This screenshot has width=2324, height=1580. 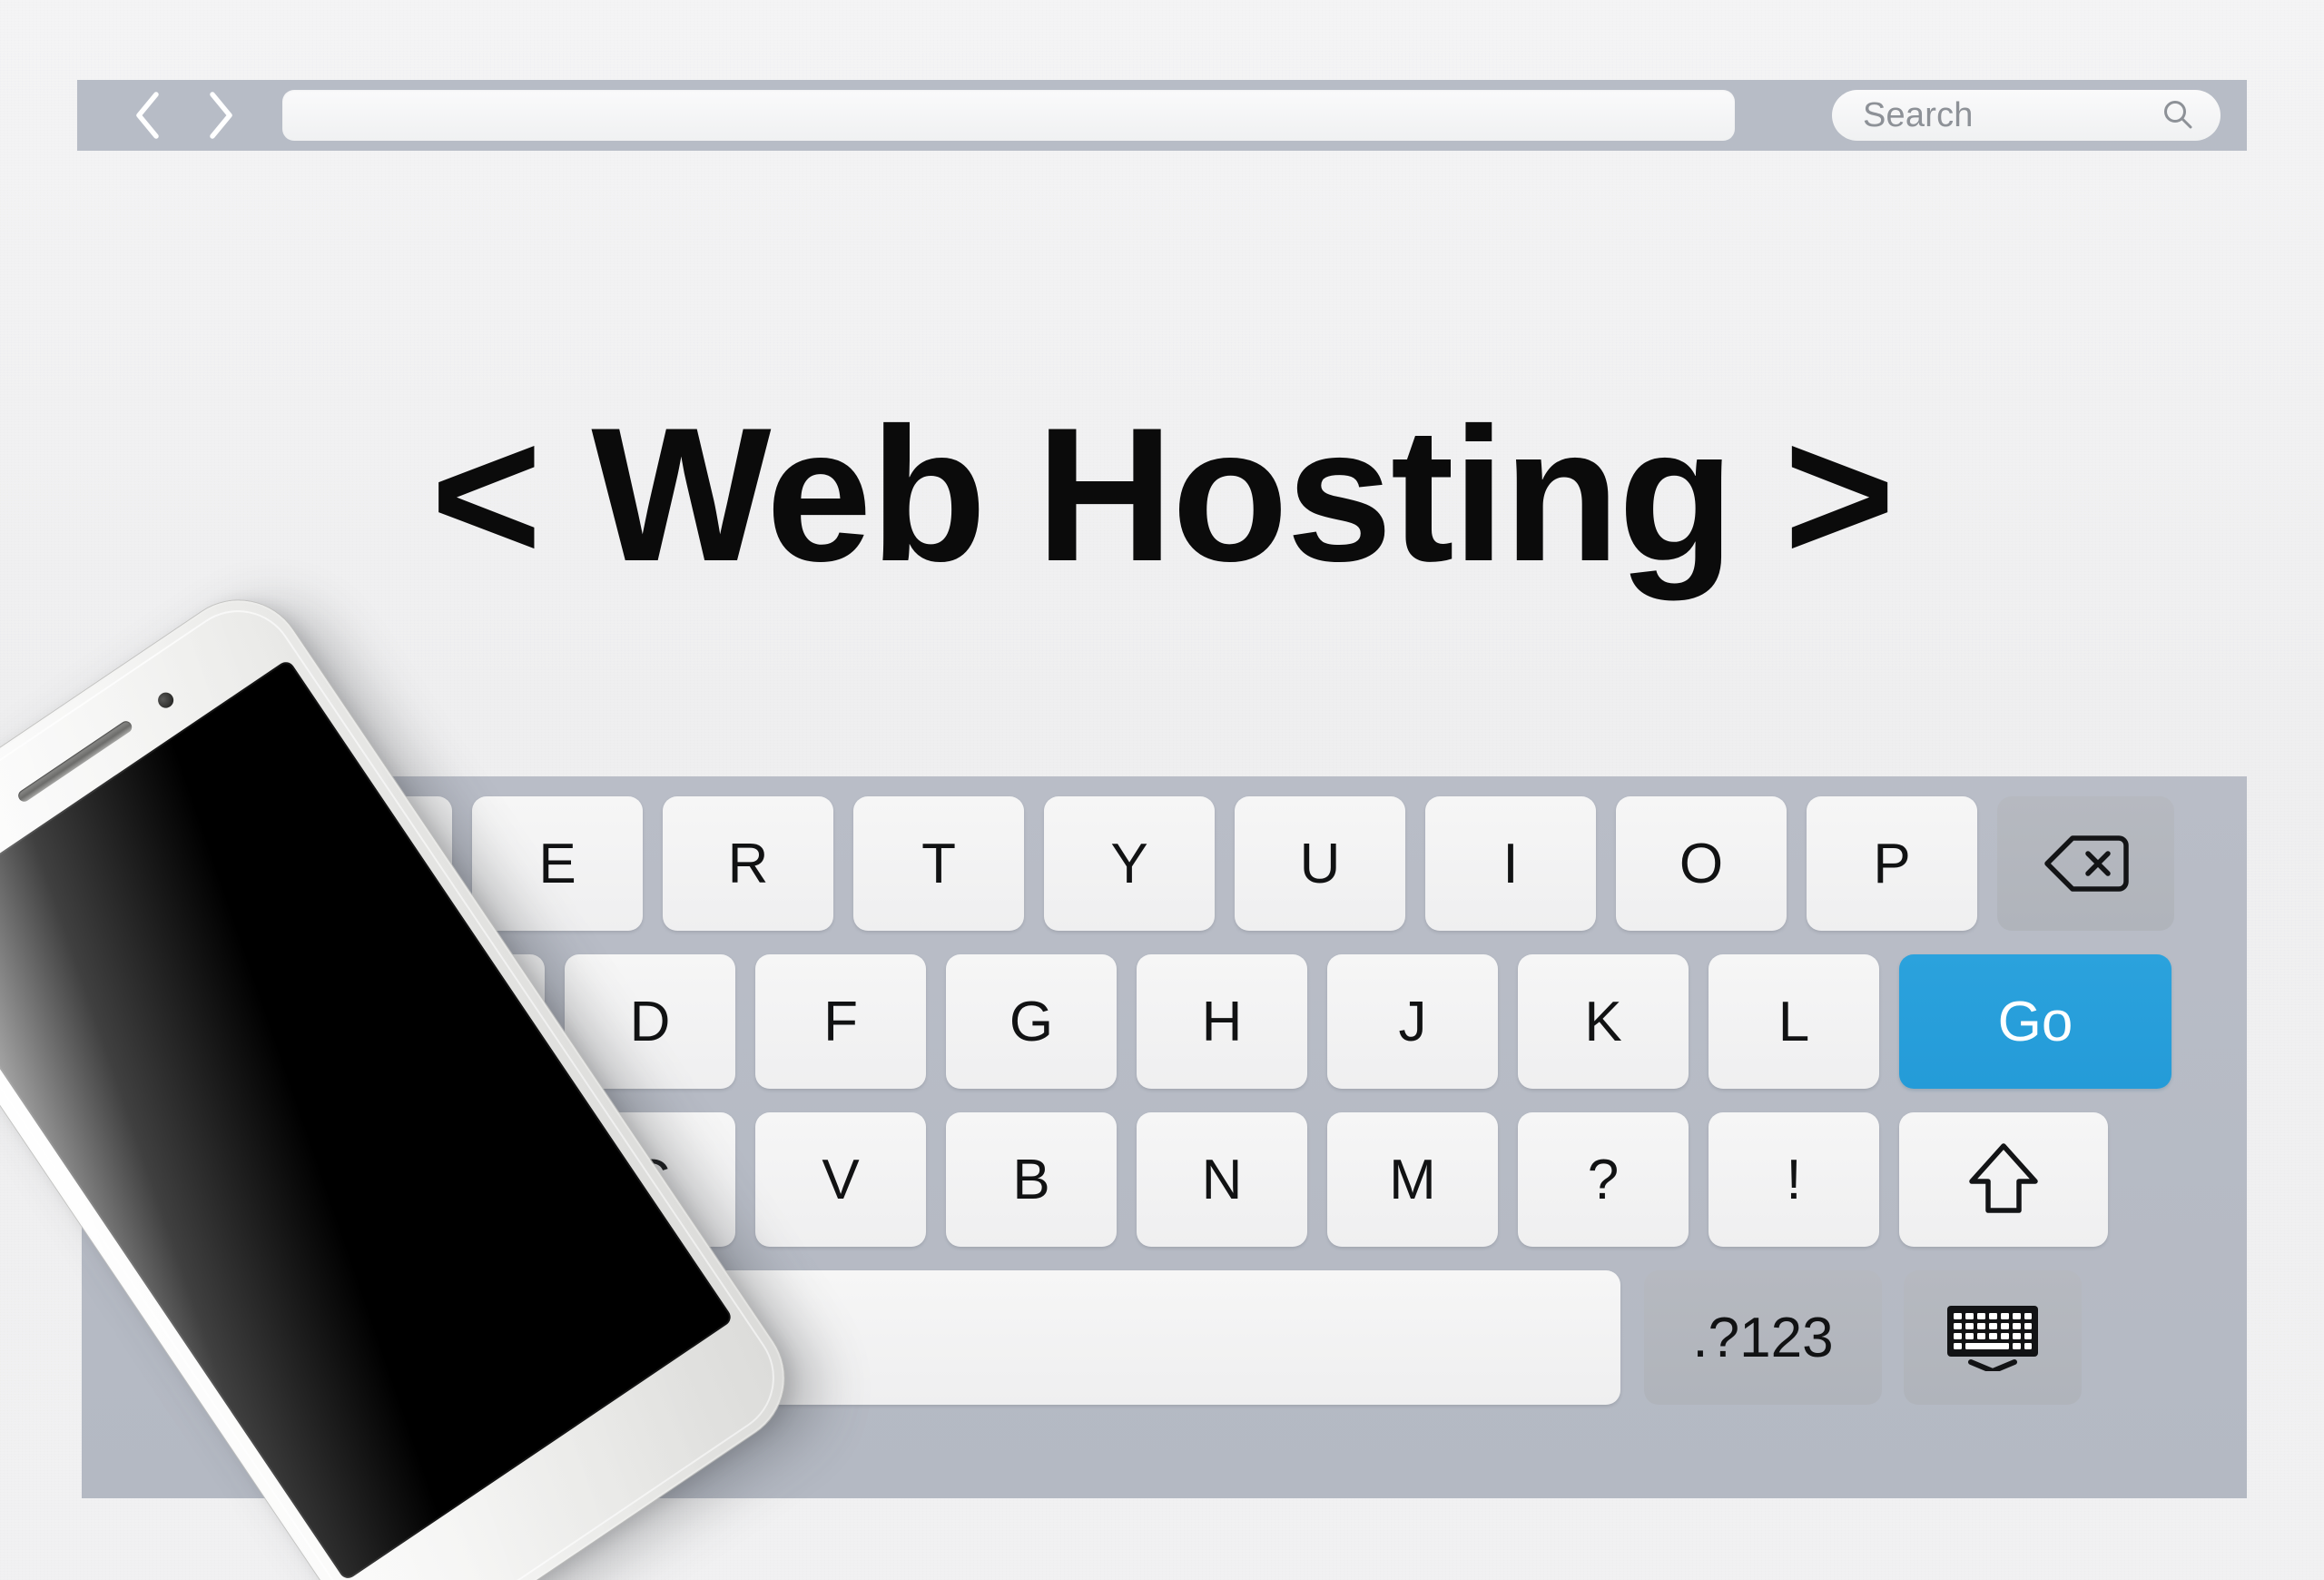 I want to click on key-l: L, so click(x=1794, y=1022).